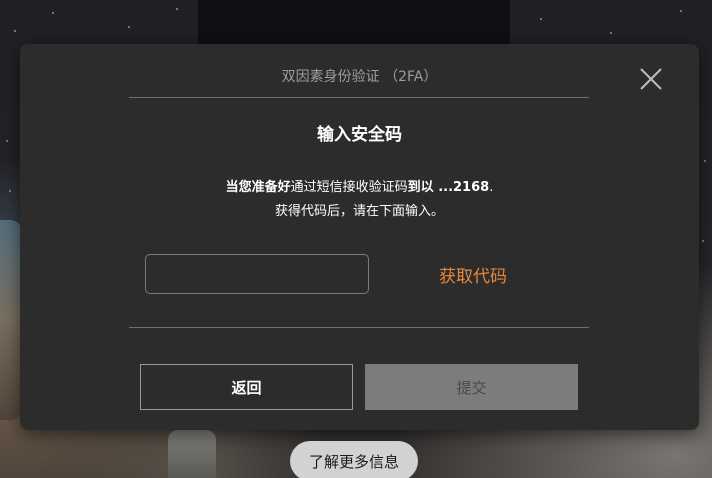 The width and height of the screenshot is (712, 478). Describe the element at coordinates (359, 135) in the screenshot. I see `page-title: 输入安全码` at that location.